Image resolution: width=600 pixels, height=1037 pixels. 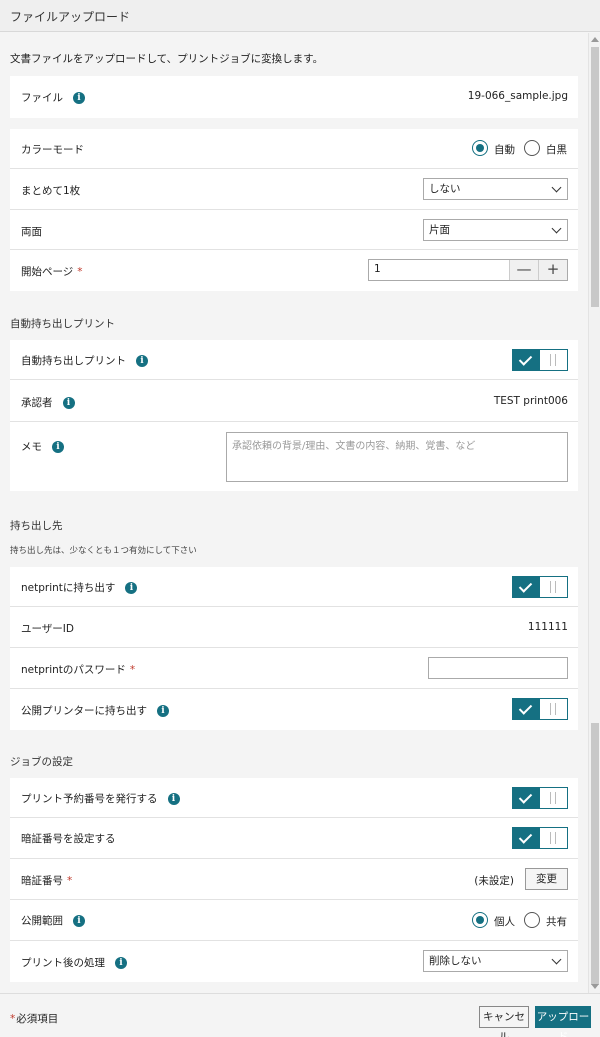 I want to click on nup-label: まとめて1枚, so click(x=51, y=191).